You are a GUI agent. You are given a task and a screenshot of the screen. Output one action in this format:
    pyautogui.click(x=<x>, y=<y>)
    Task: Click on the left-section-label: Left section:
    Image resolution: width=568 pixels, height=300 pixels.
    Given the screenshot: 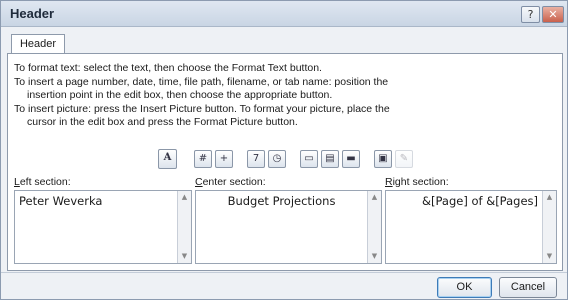 What is the action you would take?
    pyautogui.click(x=42, y=182)
    